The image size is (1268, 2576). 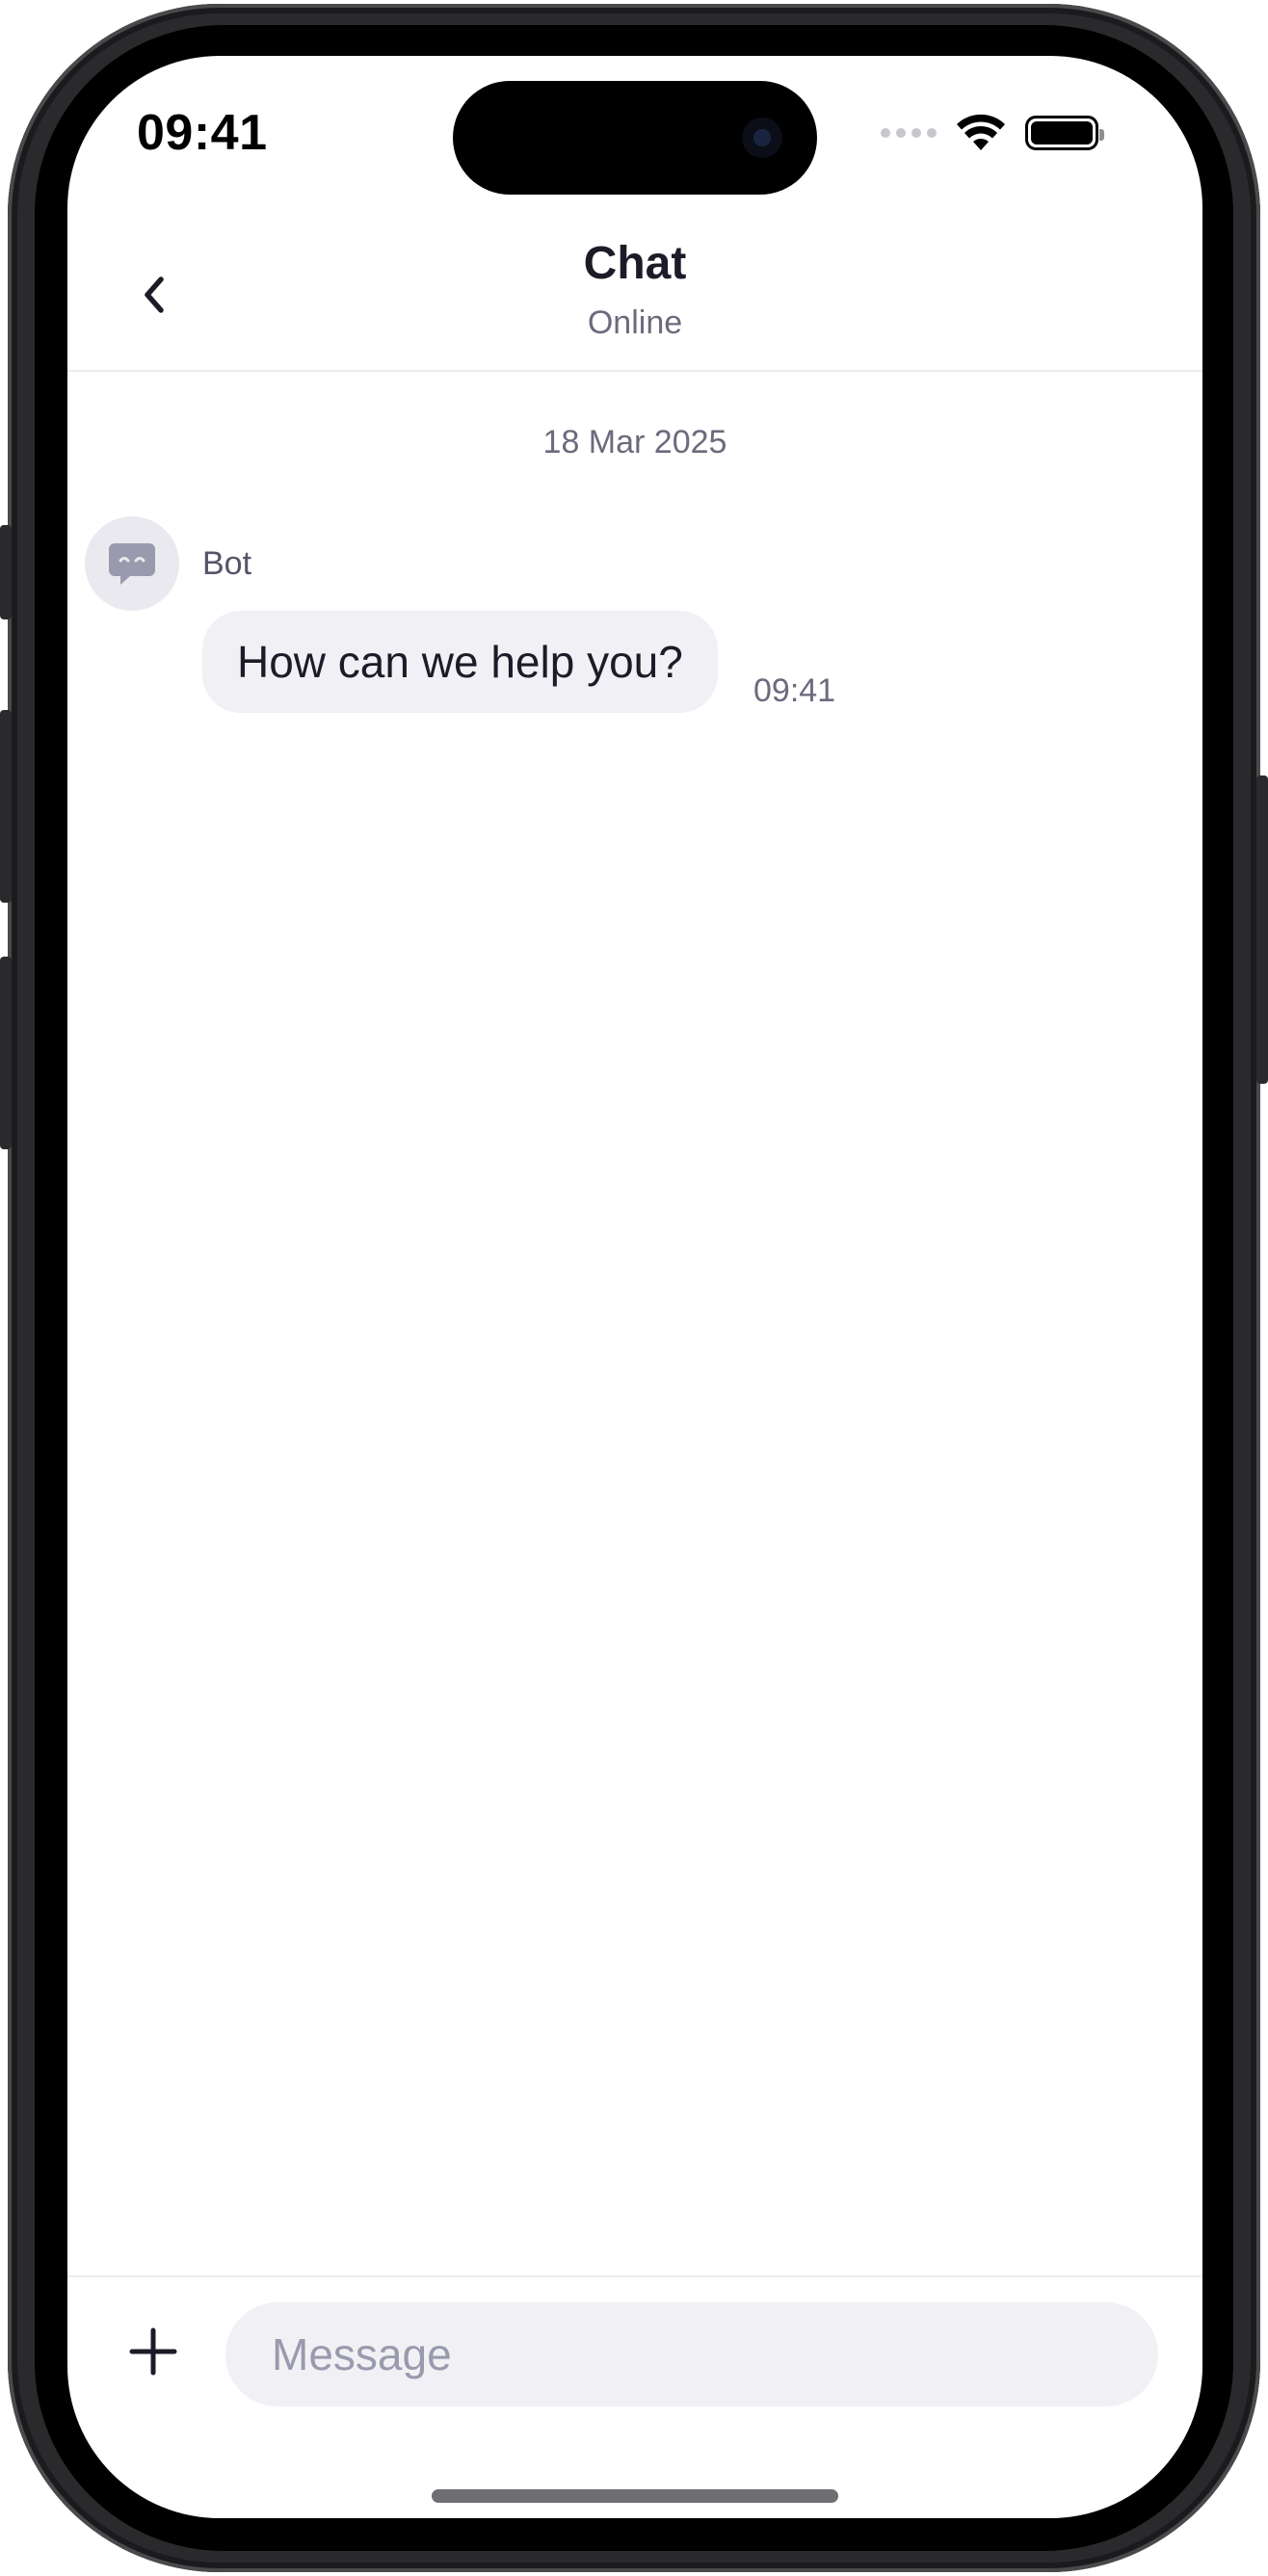 I want to click on message-time: 09:41, so click(x=794, y=691).